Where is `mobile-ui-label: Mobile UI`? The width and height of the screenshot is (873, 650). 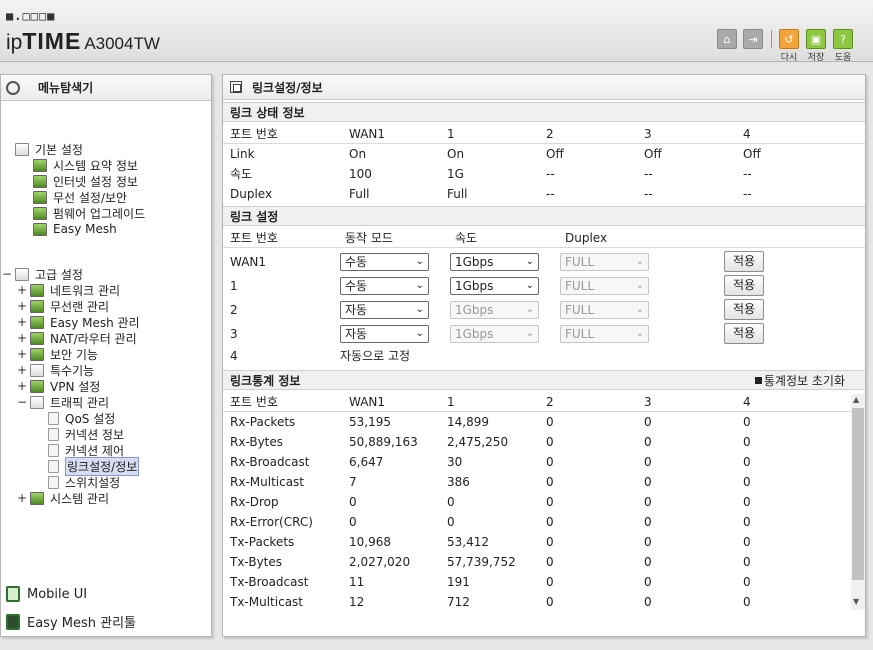
mobile-ui-label: Mobile UI is located at coordinates (57, 594).